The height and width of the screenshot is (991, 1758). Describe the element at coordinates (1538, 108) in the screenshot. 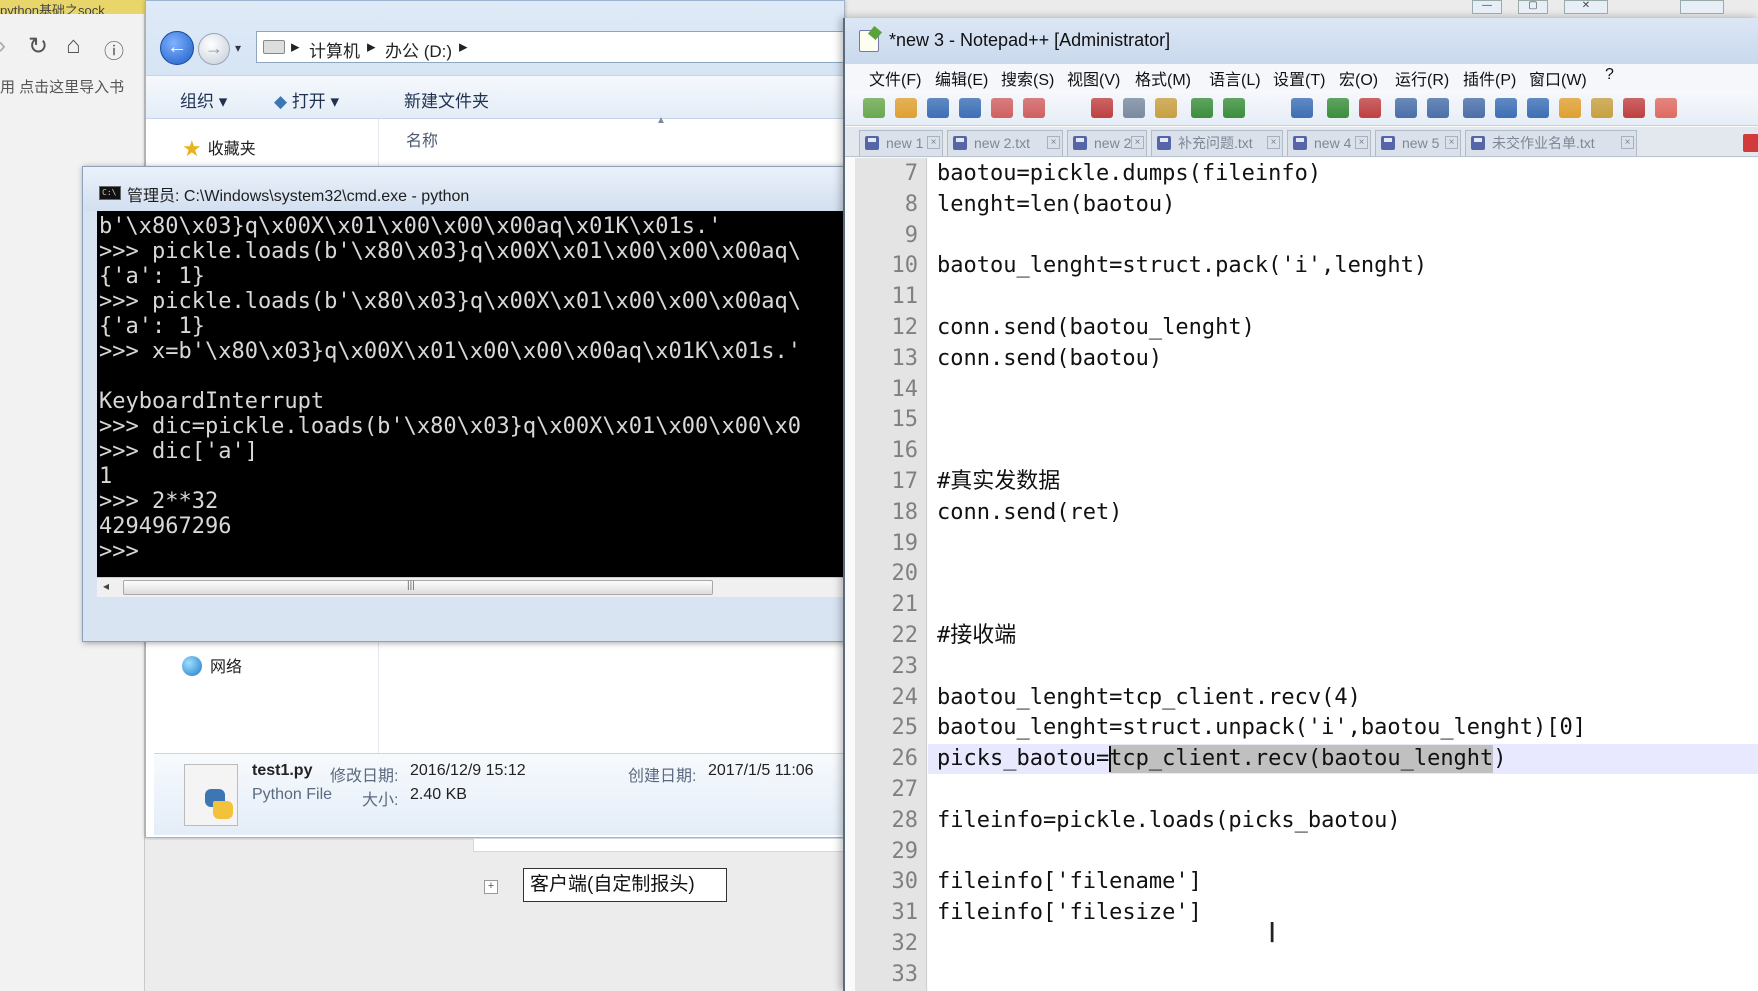

I see `indent-guide-icon` at that location.